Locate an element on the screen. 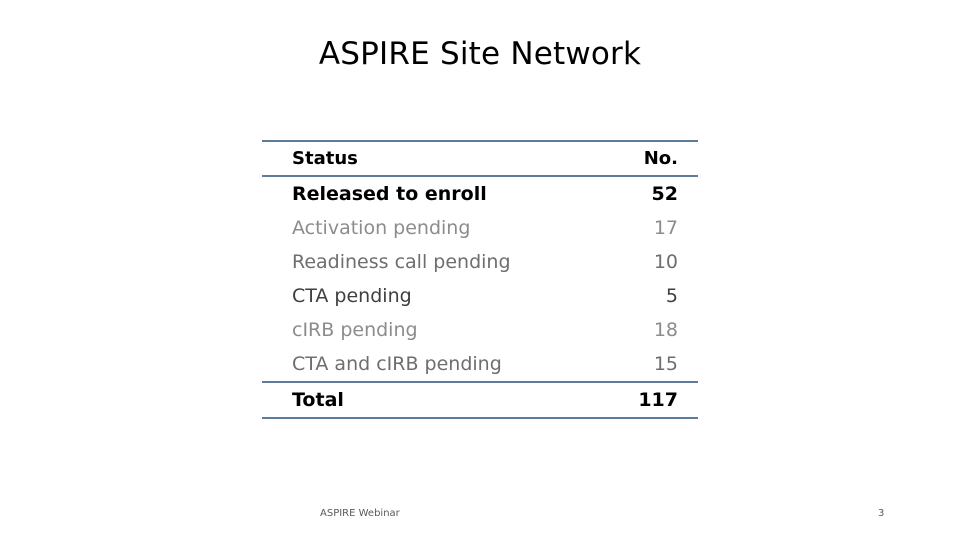  cell-total-label: Total is located at coordinates (415, 400).